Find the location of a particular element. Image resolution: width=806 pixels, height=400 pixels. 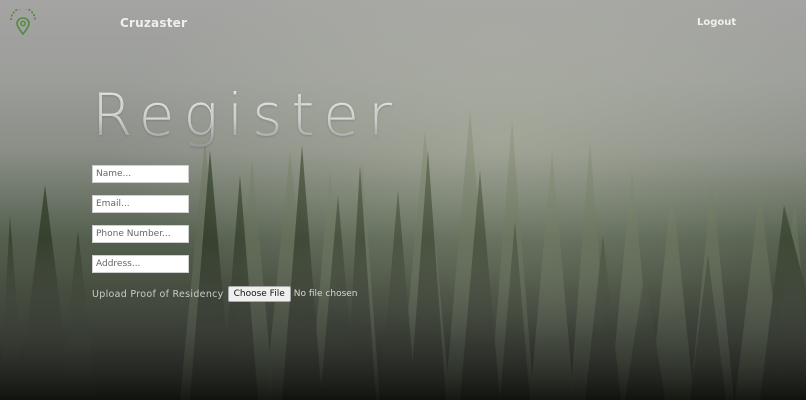

map-pin-logo-icon is located at coordinates (23, 23).